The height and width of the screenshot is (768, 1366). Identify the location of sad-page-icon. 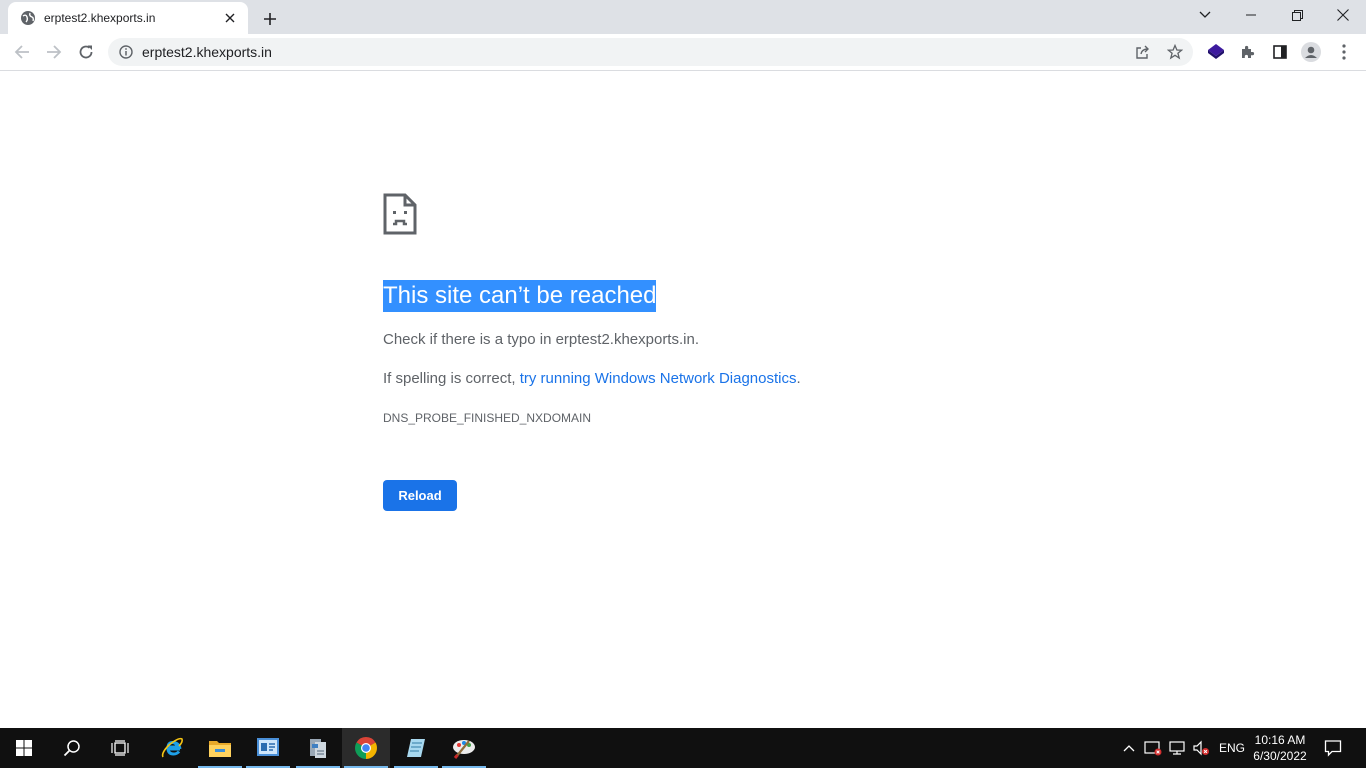
(400, 214).